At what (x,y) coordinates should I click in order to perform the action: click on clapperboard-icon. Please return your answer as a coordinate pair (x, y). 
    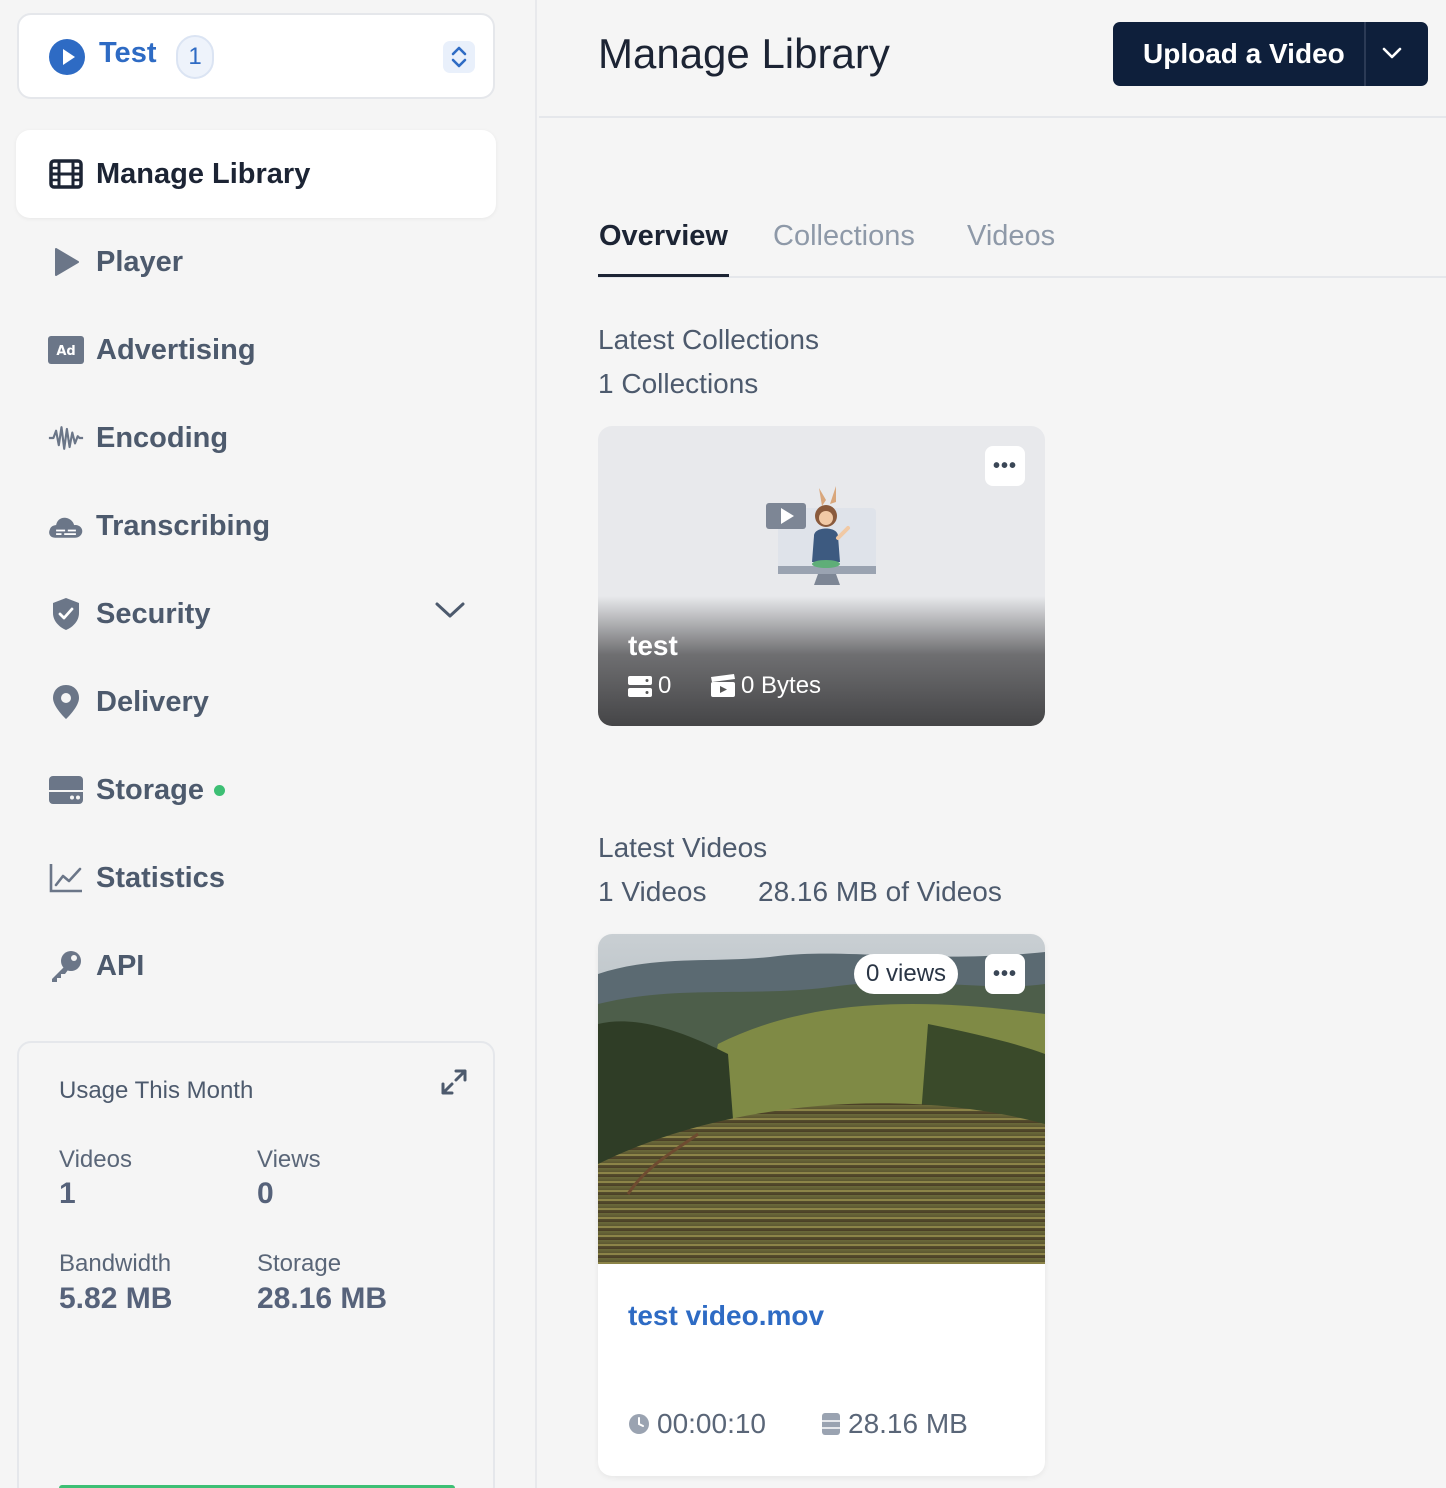
    Looking at the image, I should click on (723, 688).